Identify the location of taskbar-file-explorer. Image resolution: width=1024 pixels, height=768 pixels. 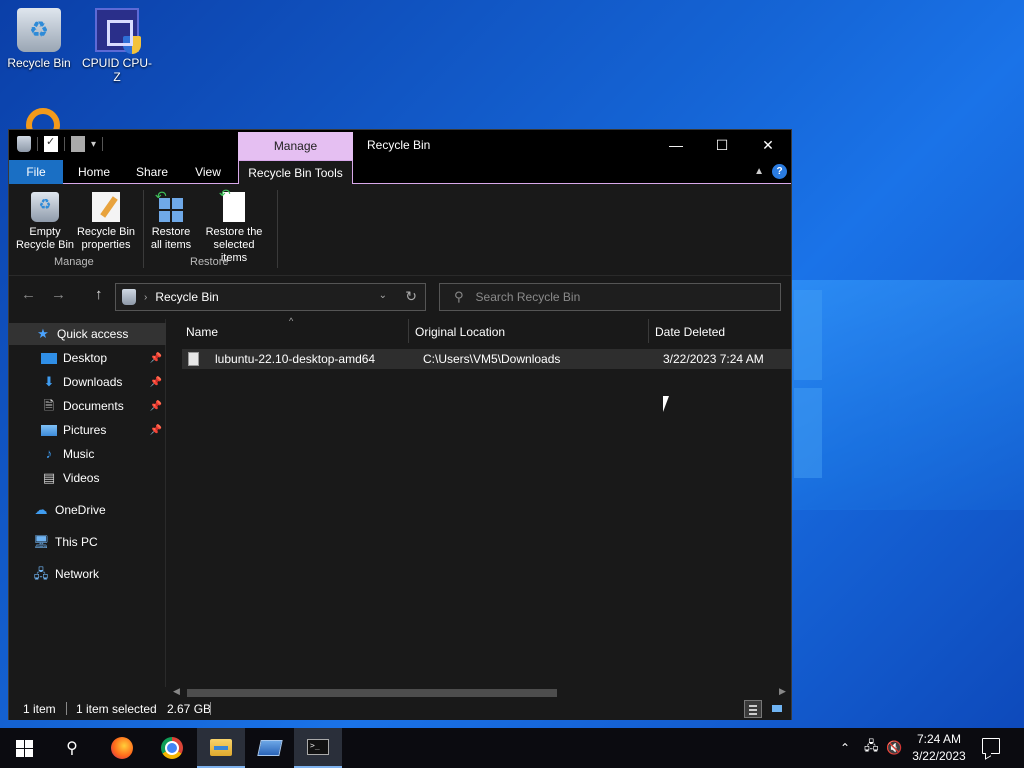
(221, 748).